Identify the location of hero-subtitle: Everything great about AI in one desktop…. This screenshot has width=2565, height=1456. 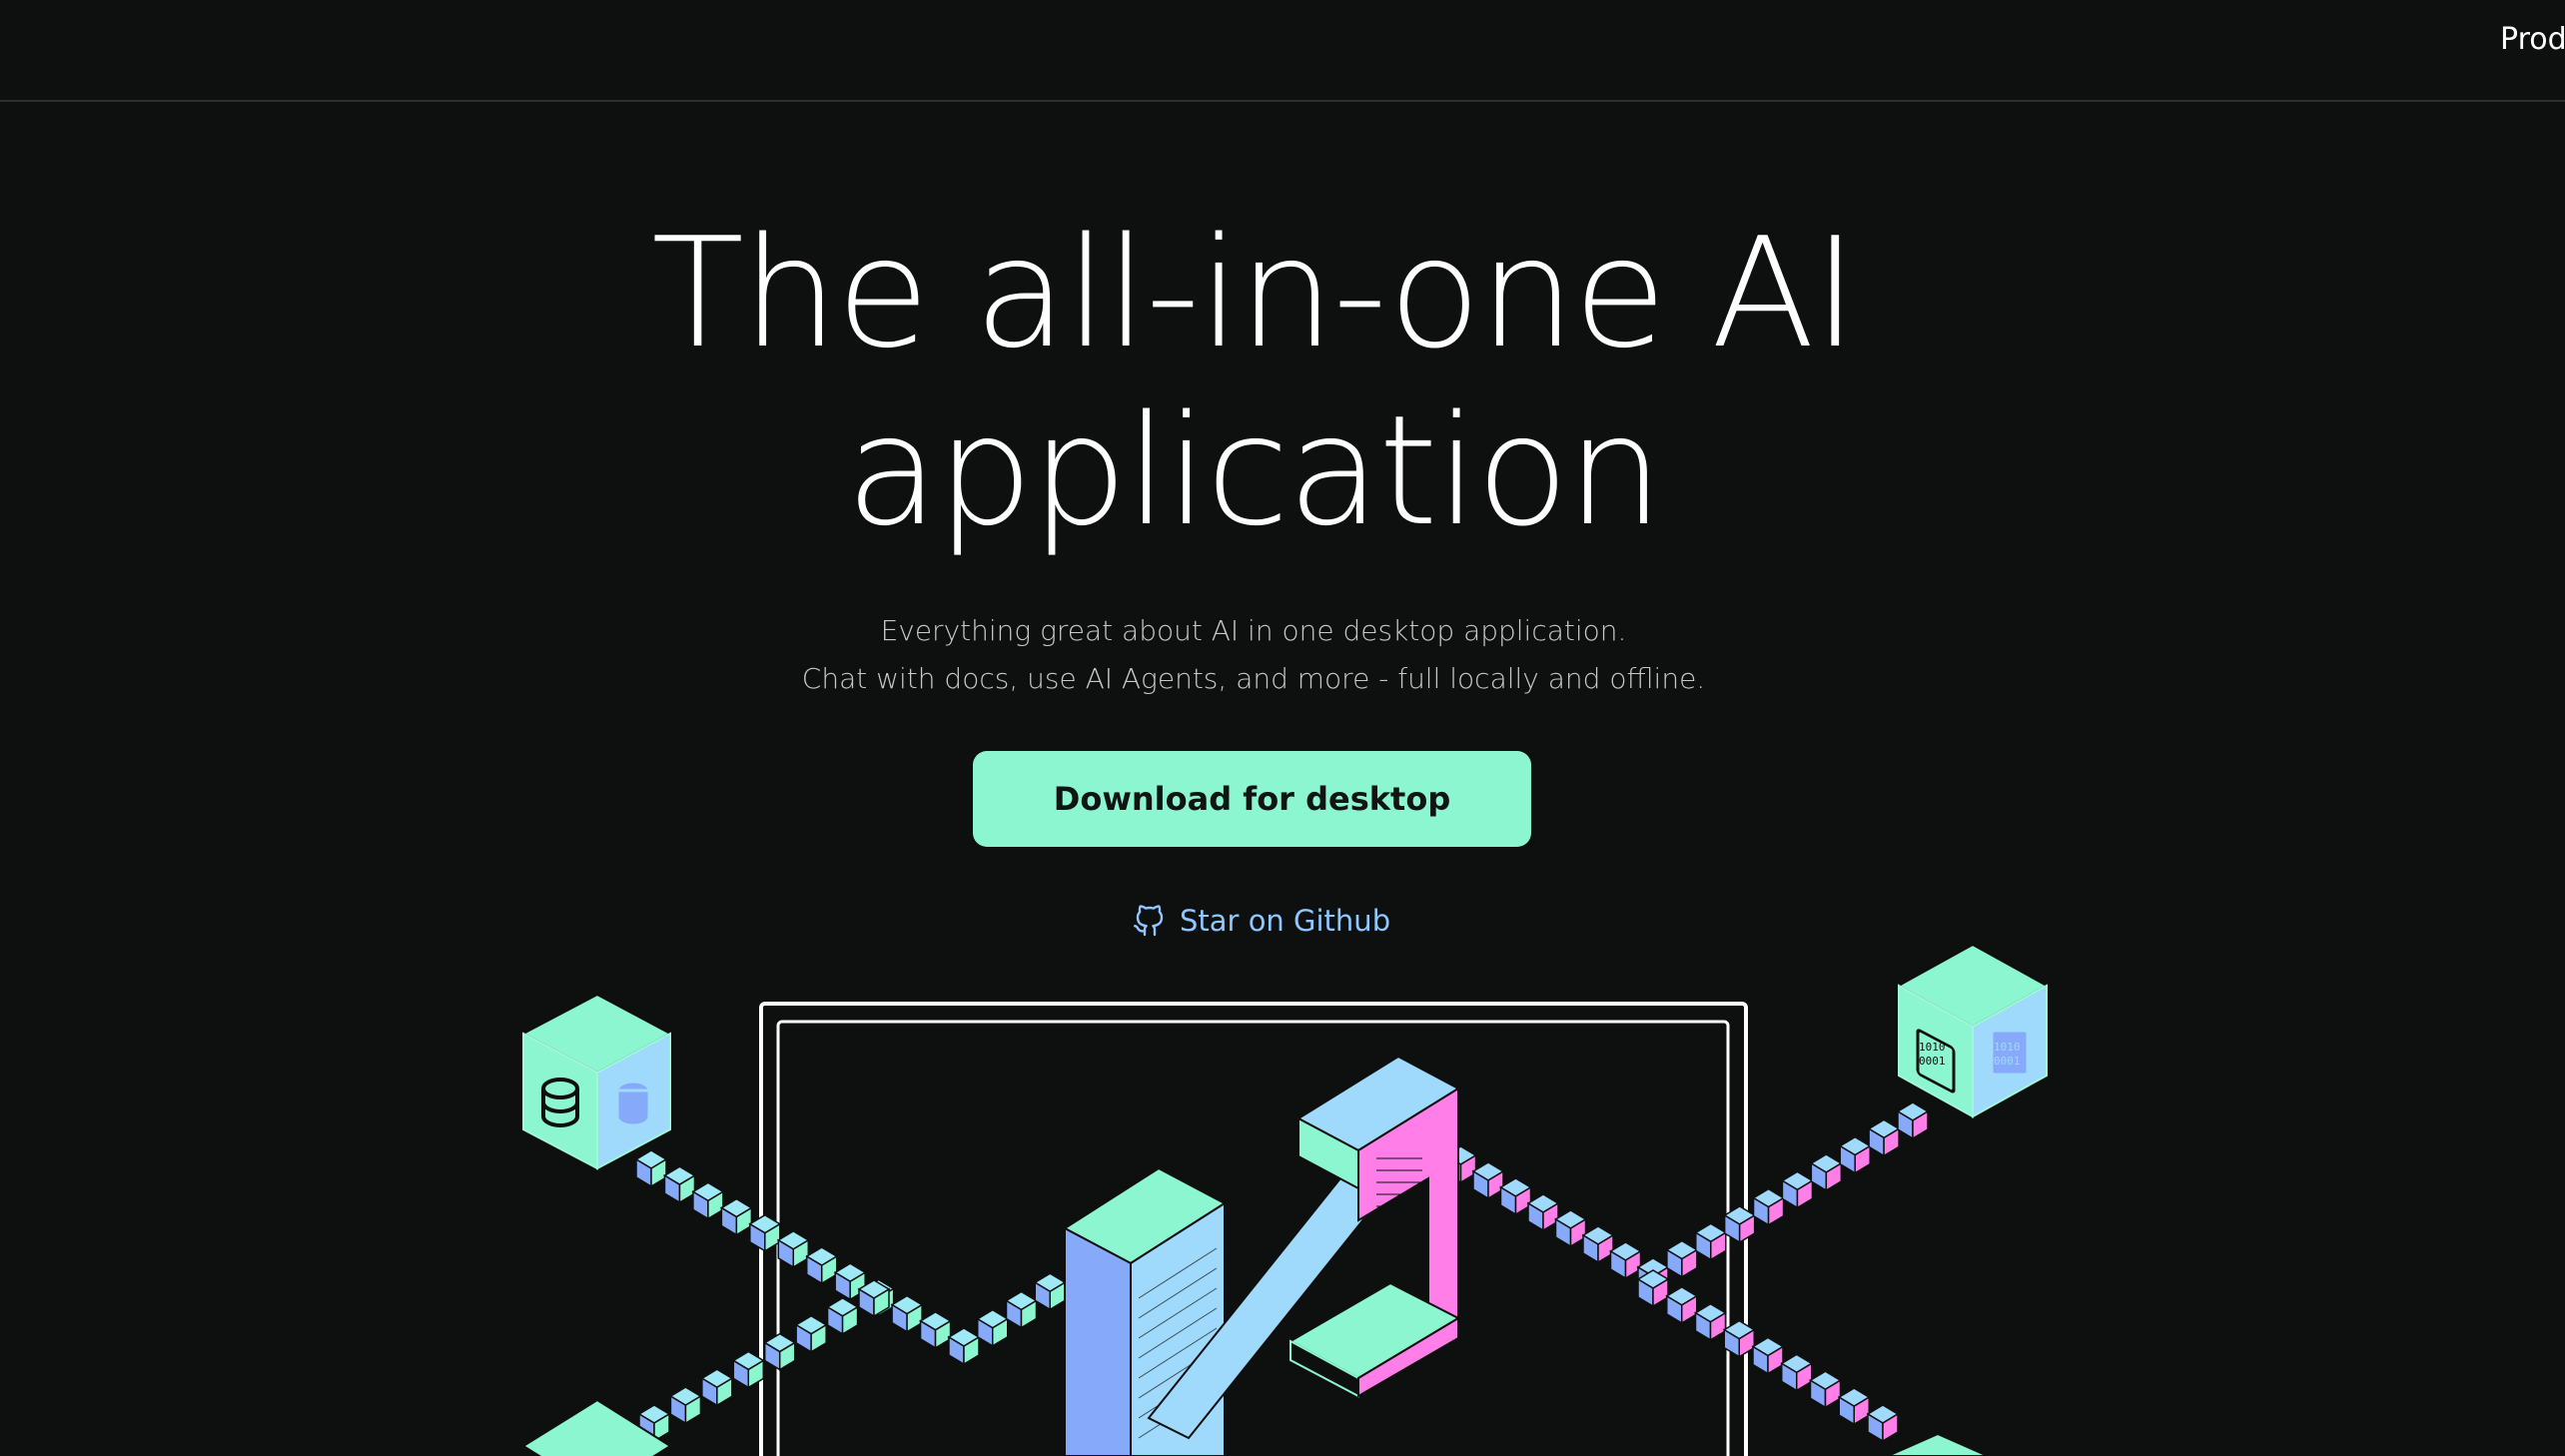
(1253, 655).